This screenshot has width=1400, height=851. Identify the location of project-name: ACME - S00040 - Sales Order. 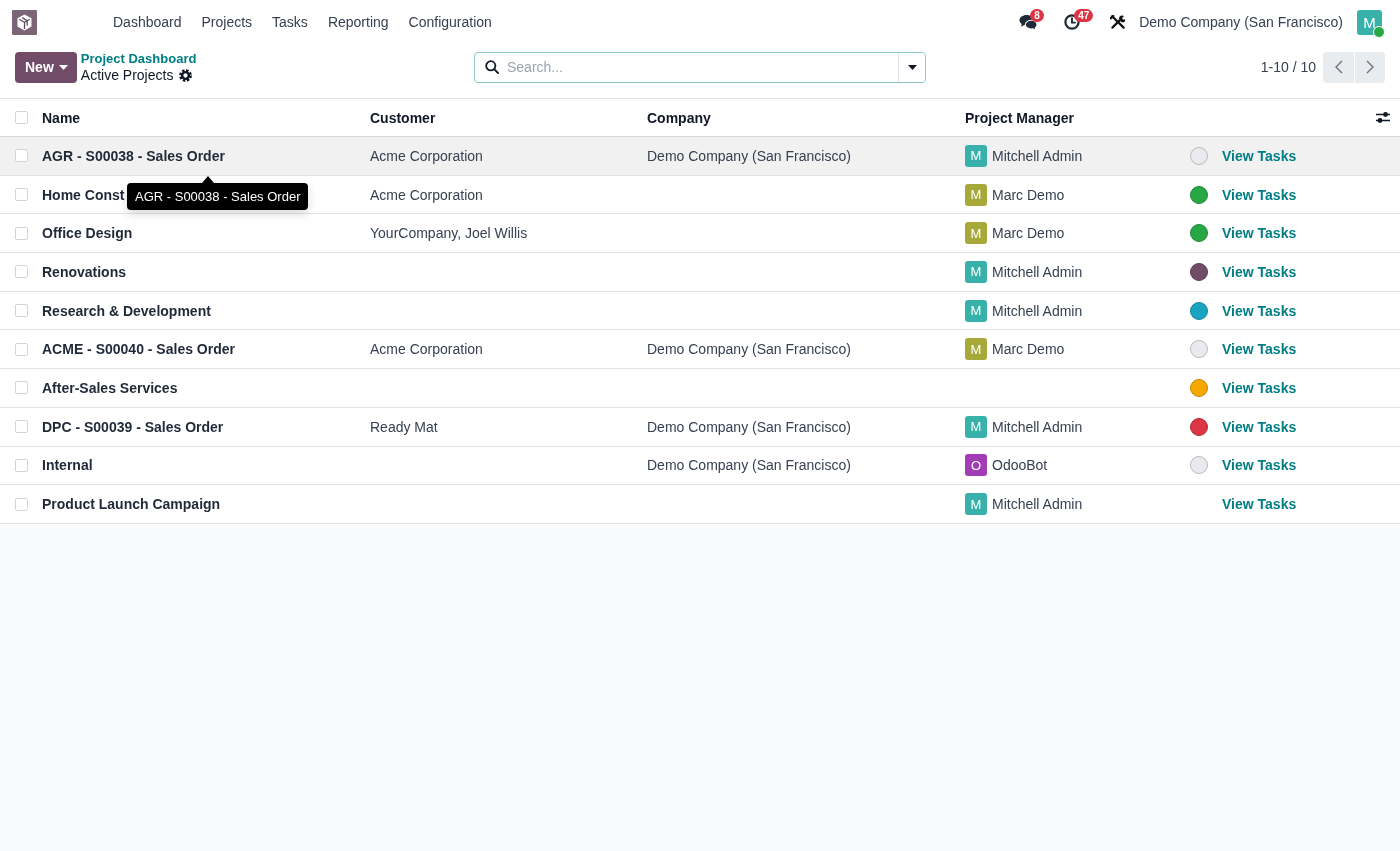
(138, 349).